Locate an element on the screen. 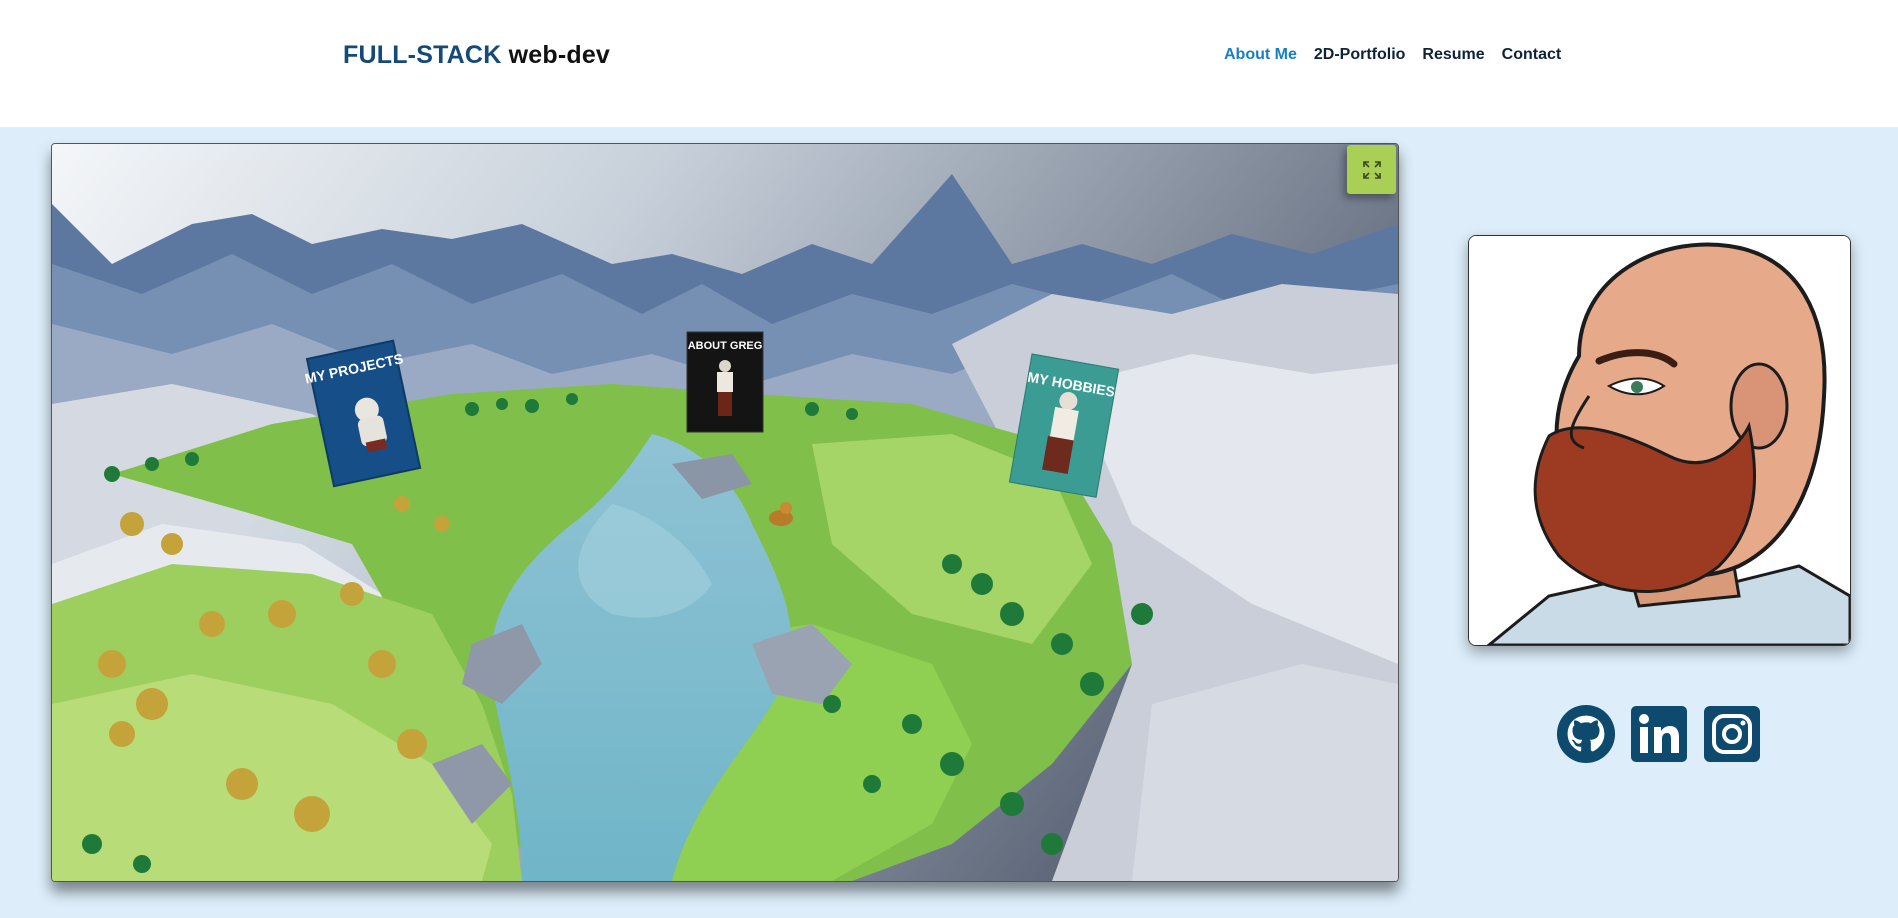 The image size is (1898, 918). about-sign-label: ABOUT GREG is located at coordinates (725, 346).